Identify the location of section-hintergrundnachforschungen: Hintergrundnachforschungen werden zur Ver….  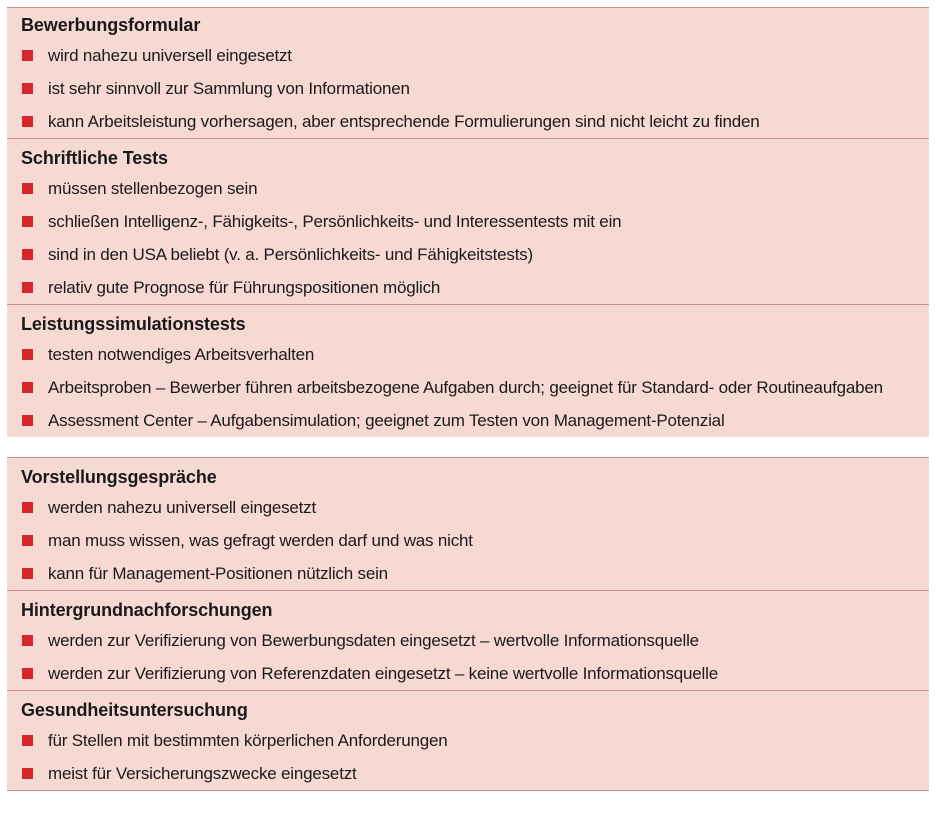
(468, 640).